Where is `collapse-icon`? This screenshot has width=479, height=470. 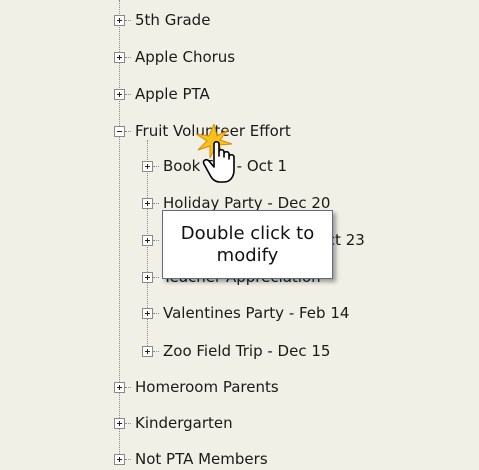 collapse-icon is located at coordinates (119, 131).